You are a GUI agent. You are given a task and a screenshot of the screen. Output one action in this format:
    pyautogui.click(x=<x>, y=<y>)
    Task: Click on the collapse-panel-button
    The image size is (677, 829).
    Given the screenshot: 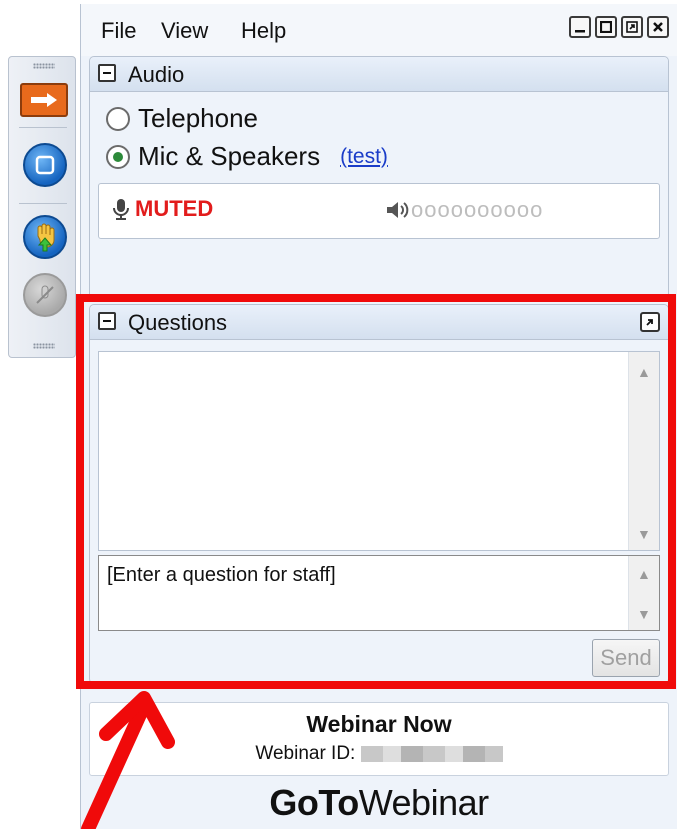 What is the action you would take?
    pyautogui.click(x=44, y=100)
    